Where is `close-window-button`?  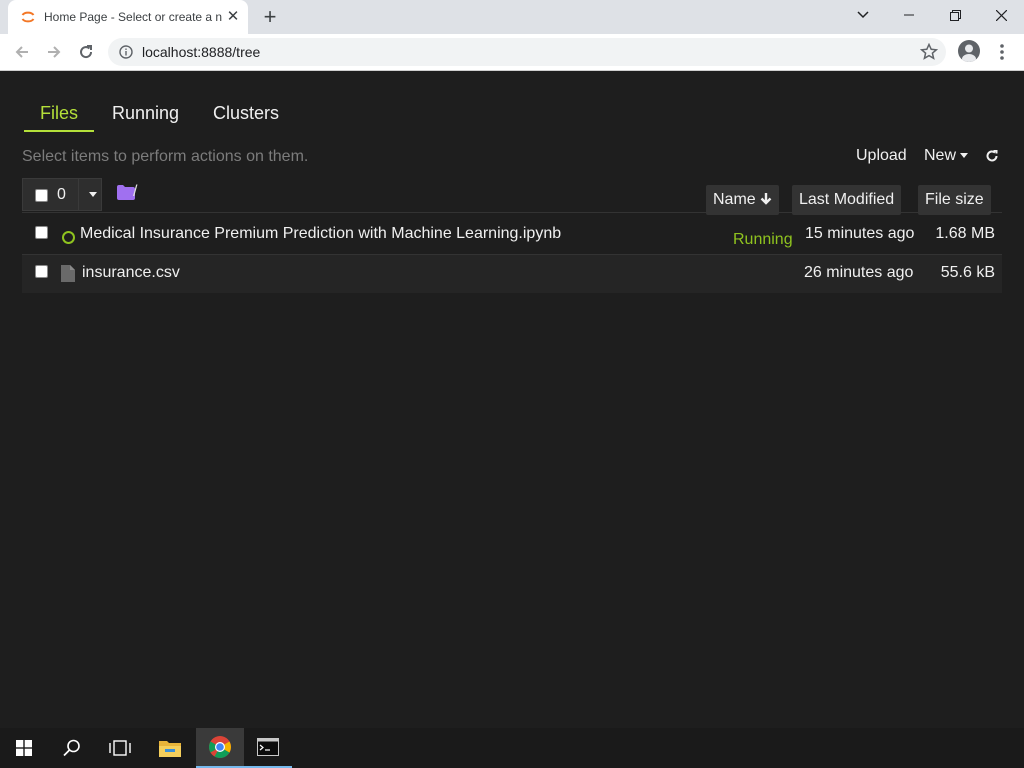
close-window-button is located at coordinates (1001, 15).